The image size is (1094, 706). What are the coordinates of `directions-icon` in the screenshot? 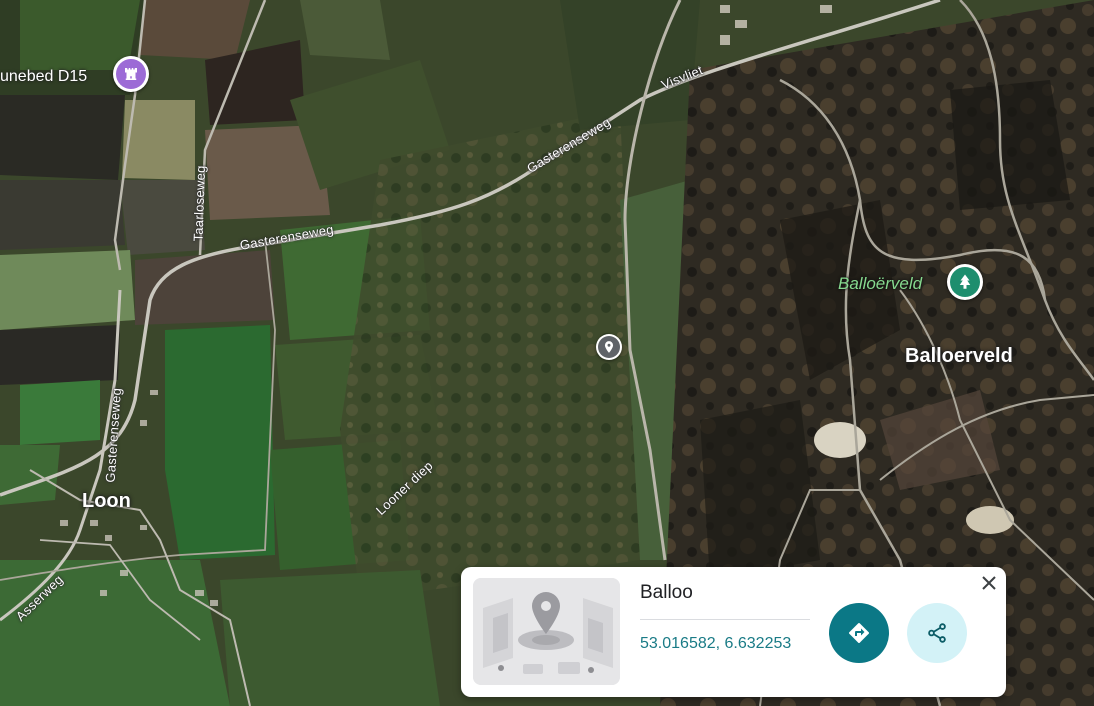 It's located at (859, 633).